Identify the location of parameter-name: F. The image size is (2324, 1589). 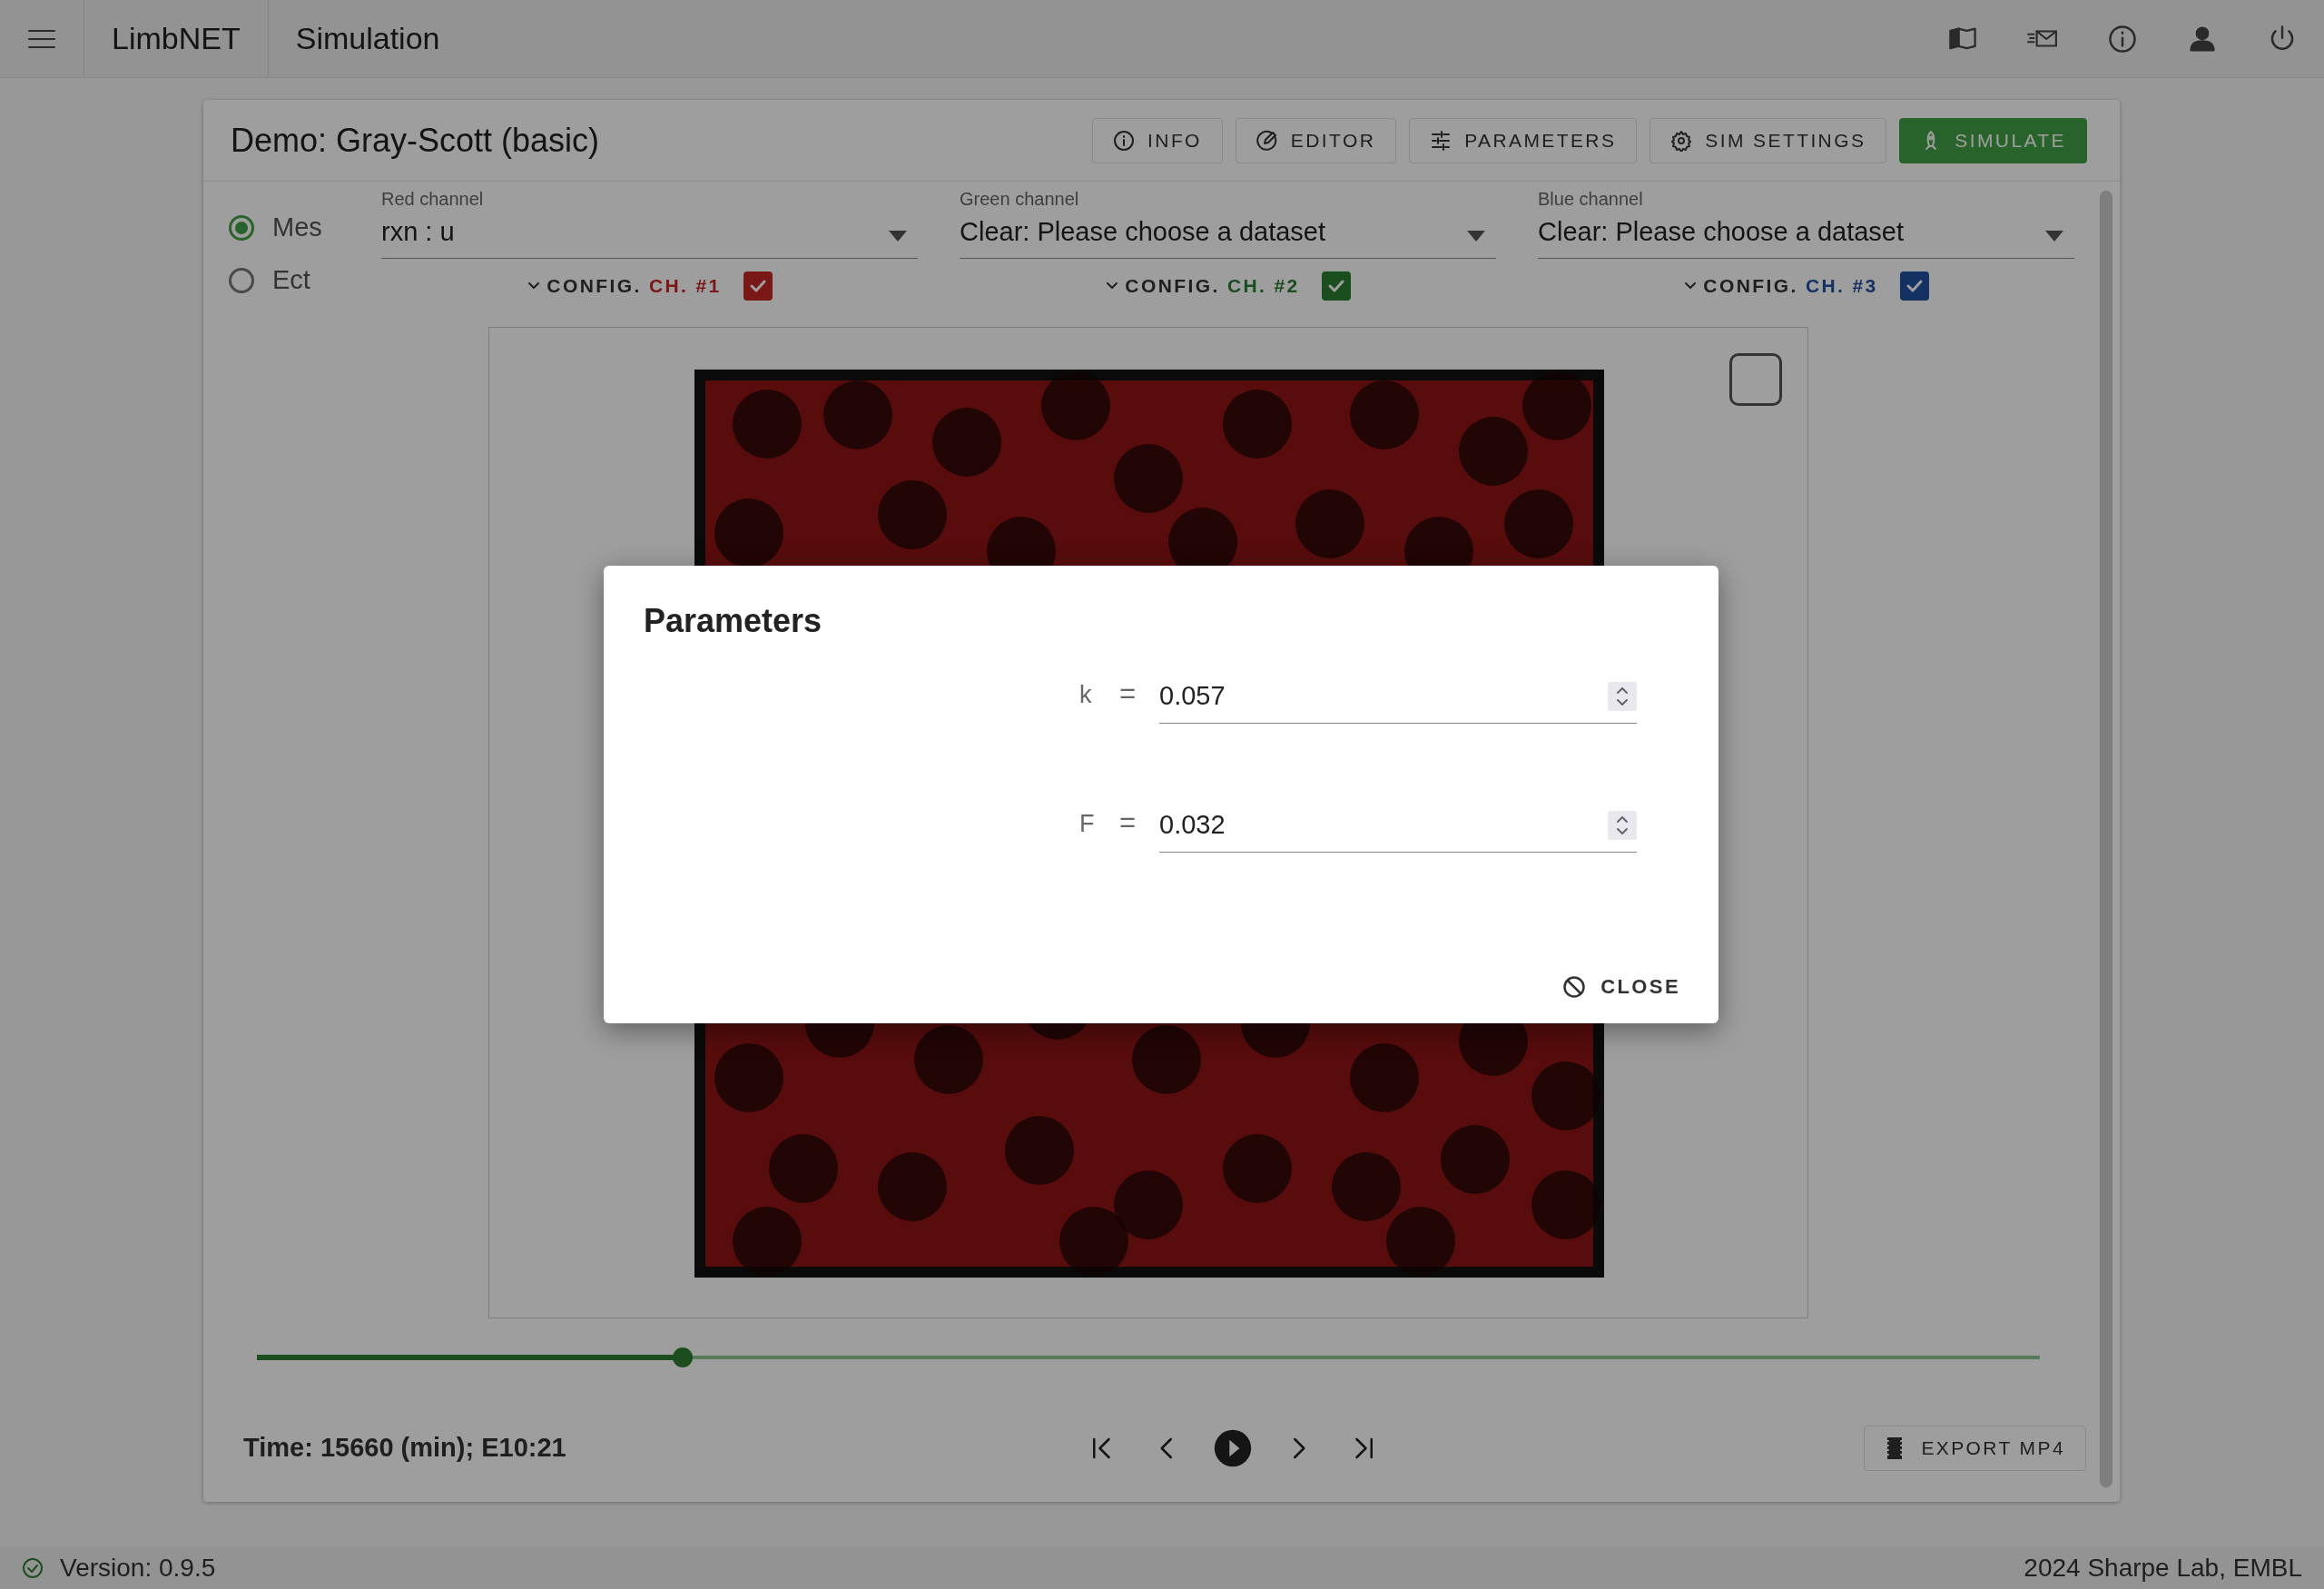
(1087, 823).